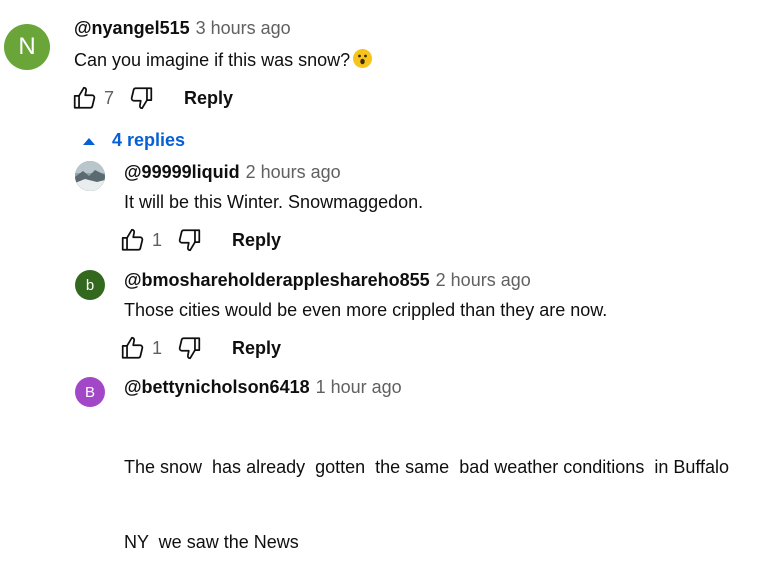  I want to click on caret-up-icon, so click(89, 141).